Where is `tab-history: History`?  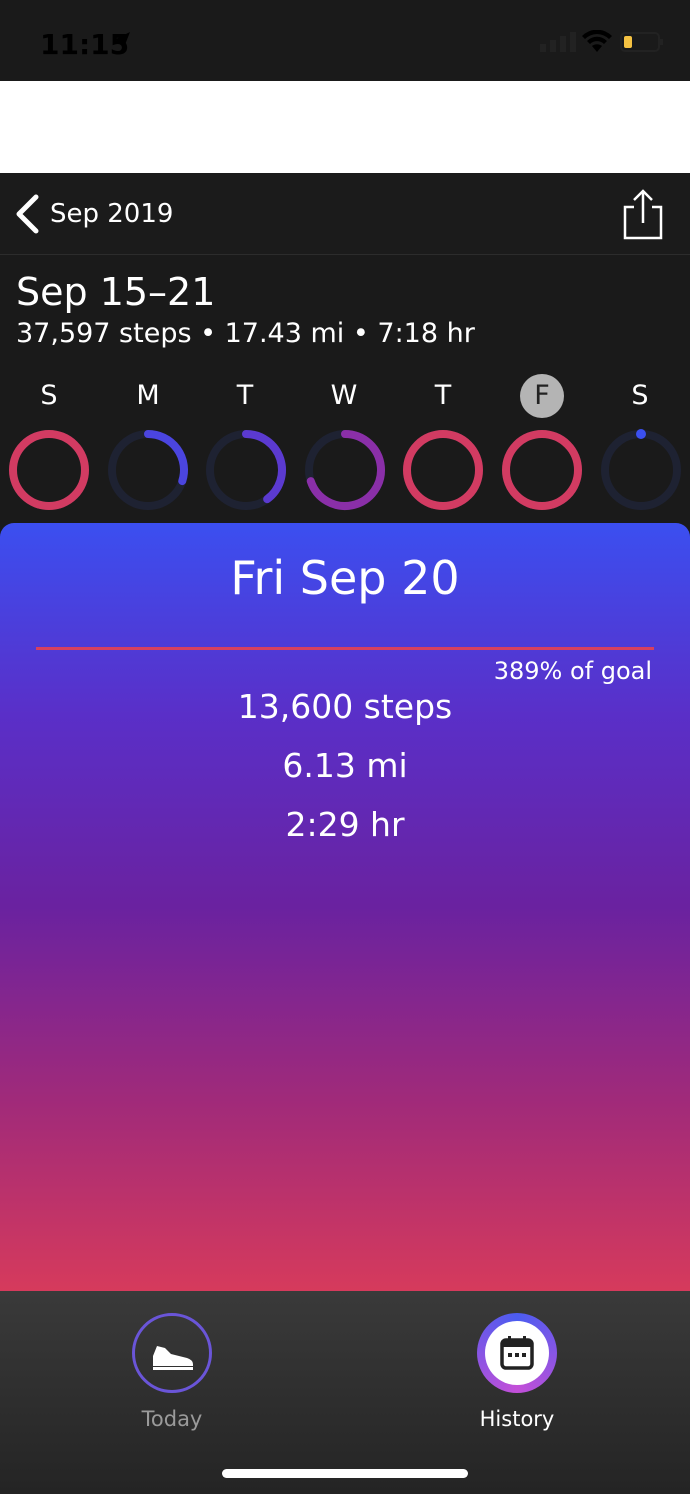 tab-history: History is located at coordinates (517, 1372).